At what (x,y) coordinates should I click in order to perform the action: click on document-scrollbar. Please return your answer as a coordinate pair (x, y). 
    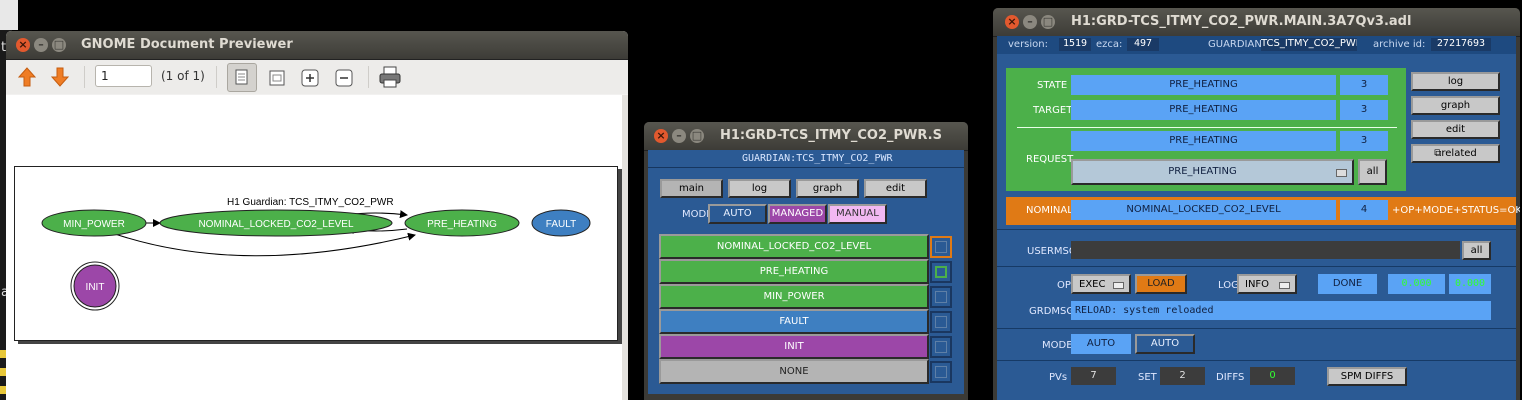
    Looking at the image, I should click on (625, 247).